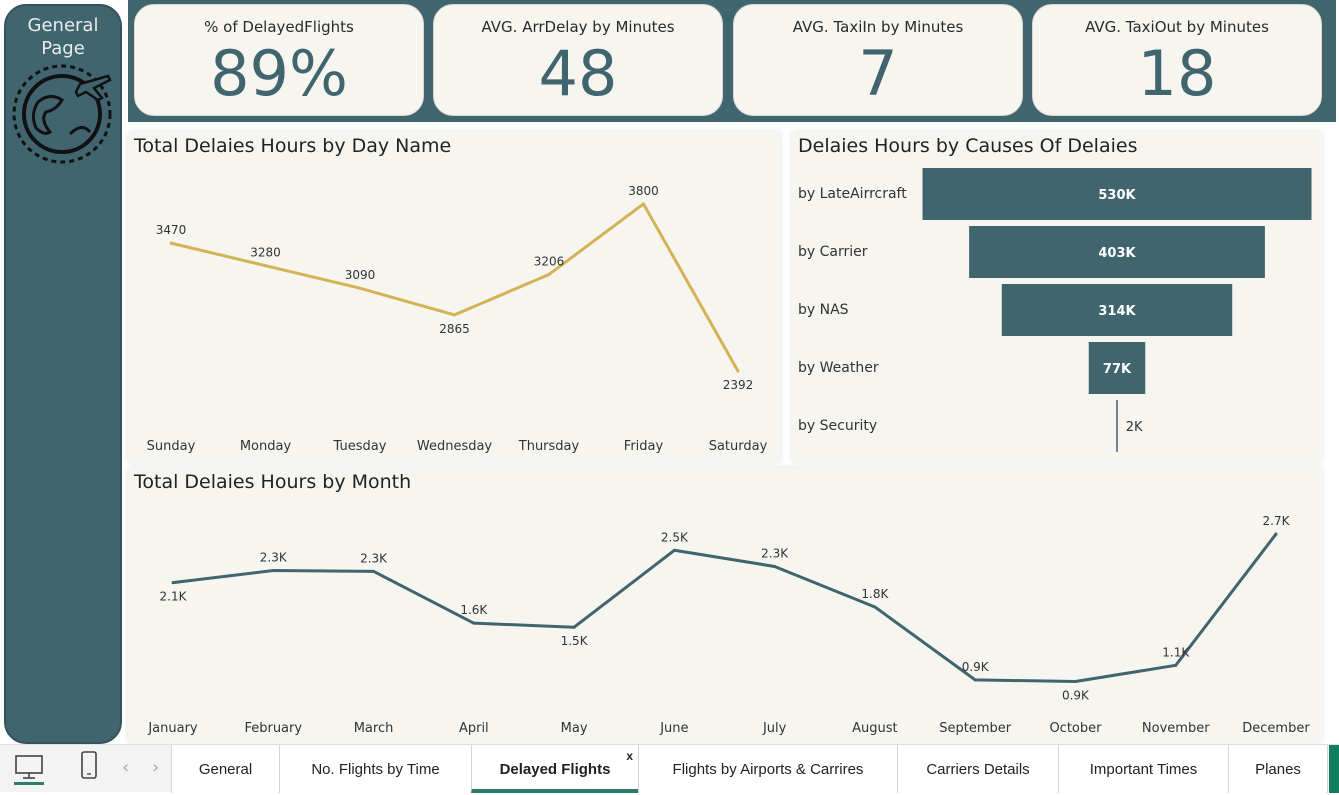 This screenshot has width=1339, height=795. What do you see at coordinates (1276, 728) in the screenshot?
I see `x-tick-label: December` at bounding box center [1276, 728].